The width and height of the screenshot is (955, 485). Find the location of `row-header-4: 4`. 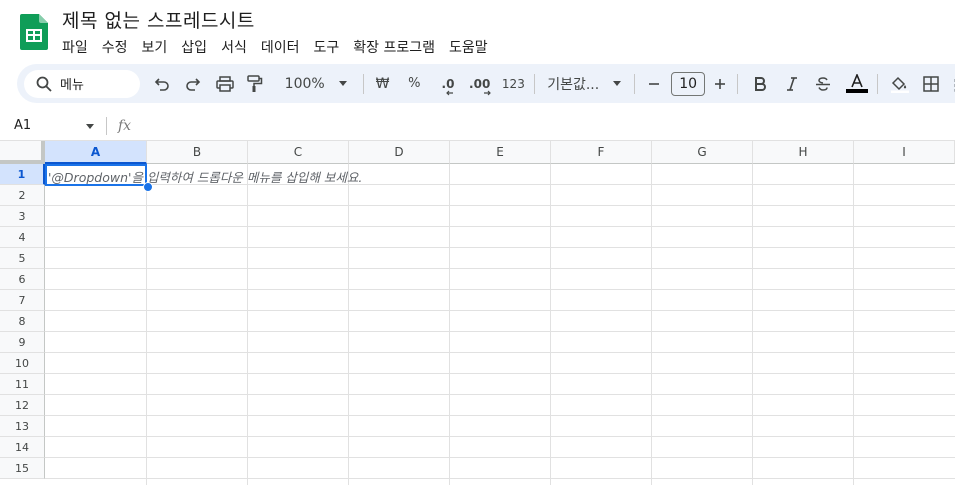

row-header-4: 4 is located at coordinates (22, 237).